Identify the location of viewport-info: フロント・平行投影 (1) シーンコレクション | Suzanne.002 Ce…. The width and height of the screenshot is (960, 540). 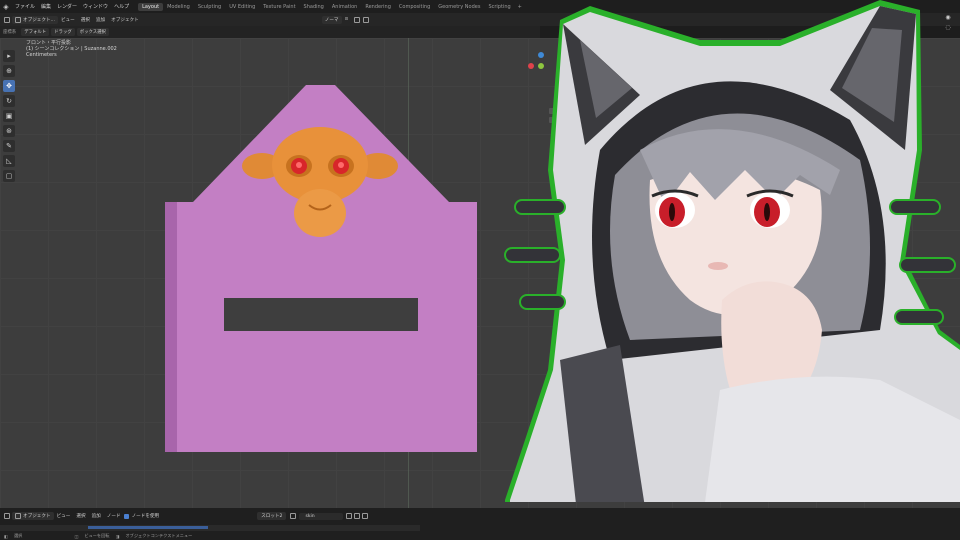
(71, 49).